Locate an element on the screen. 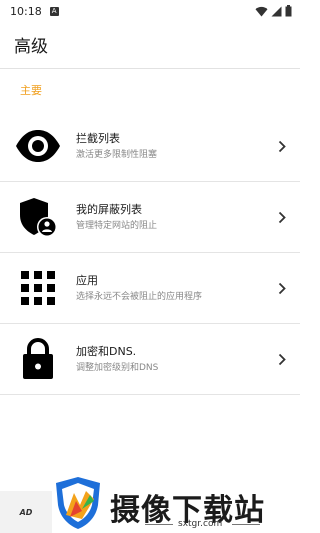 This screenshot has height=533, width=320. item-subtitle: 选择永远不会被阻止的应用程序 is located at coordinates (139, 296).